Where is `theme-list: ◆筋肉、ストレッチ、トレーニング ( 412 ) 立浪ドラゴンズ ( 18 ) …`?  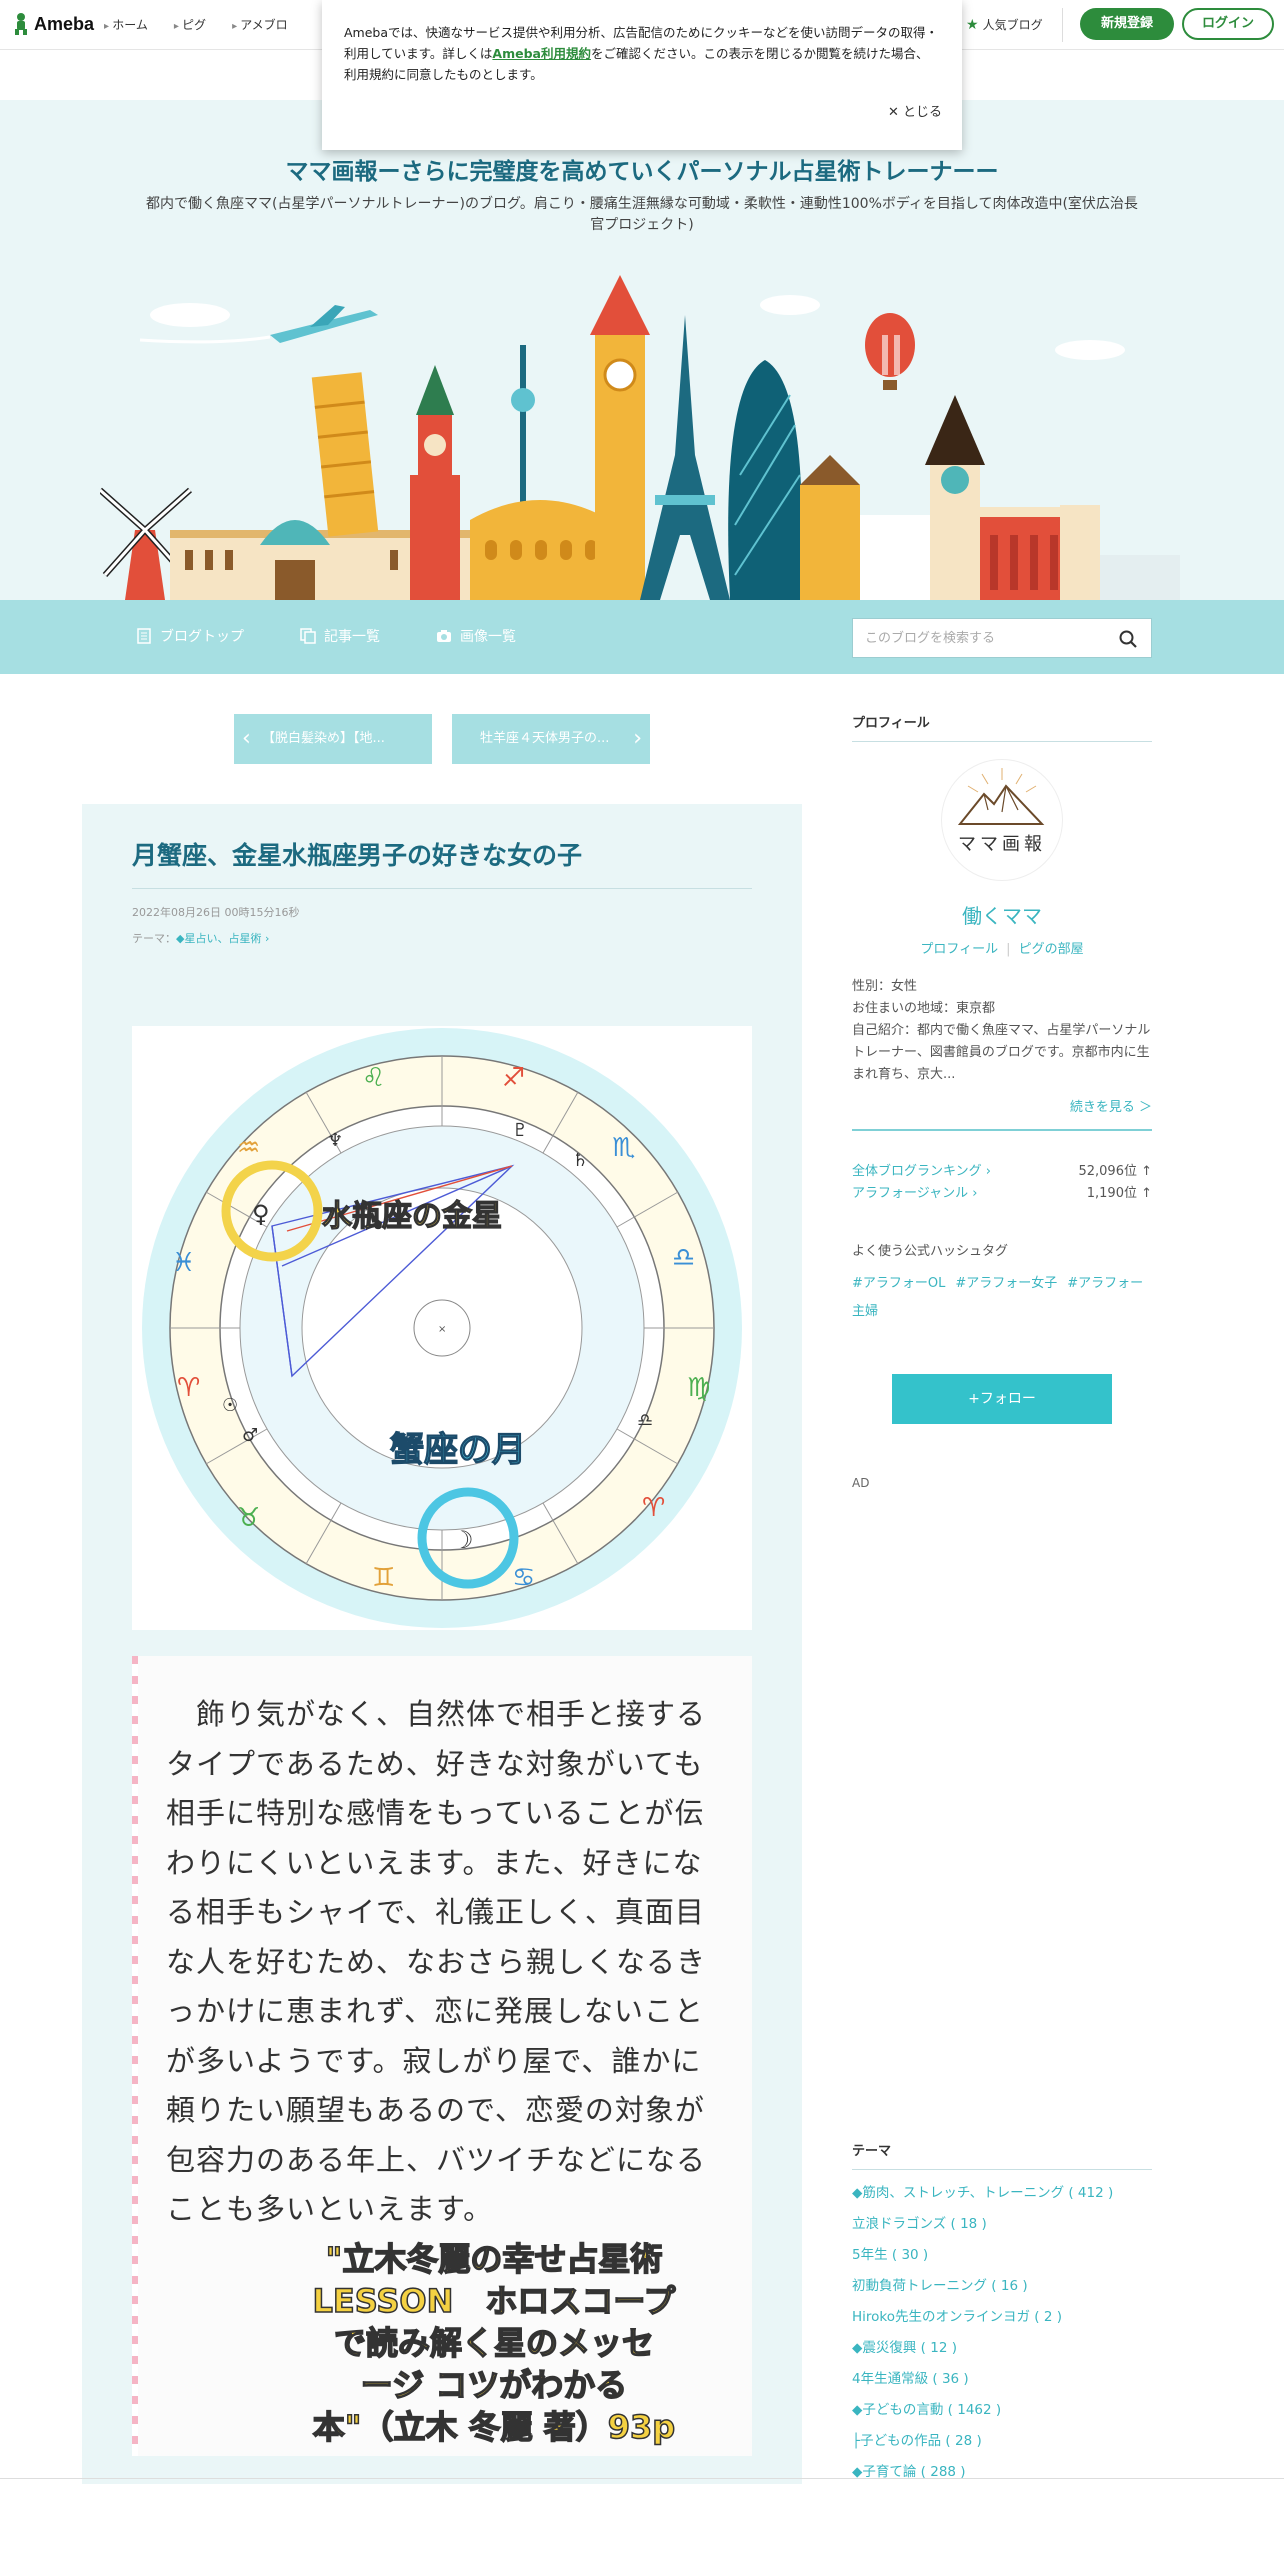
theme-list: ◆筋肉、ストレッチ、トレーニング ( 412 ) 立浪ドラゴンズ ( 18 ) … is located at coordinates (1002, 2333).